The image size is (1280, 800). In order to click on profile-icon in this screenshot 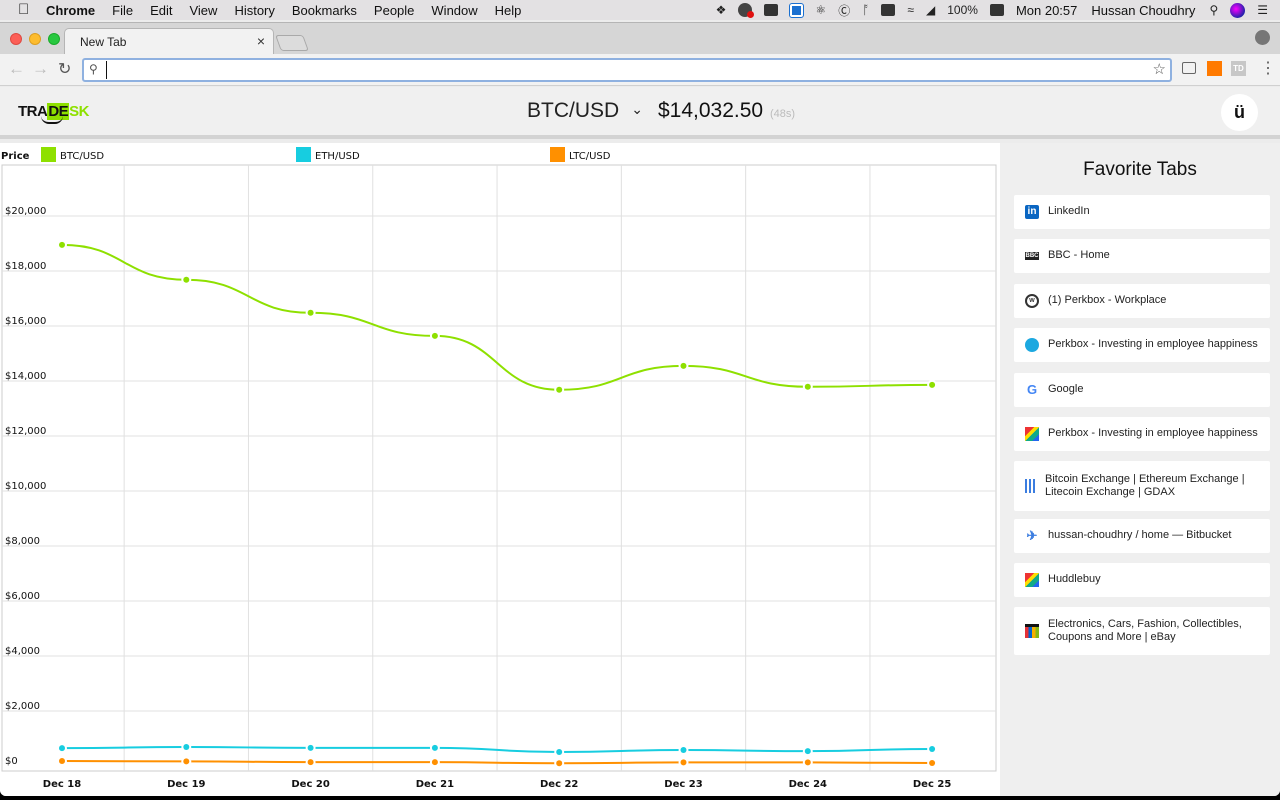, I will do `click(1262, 37)`.